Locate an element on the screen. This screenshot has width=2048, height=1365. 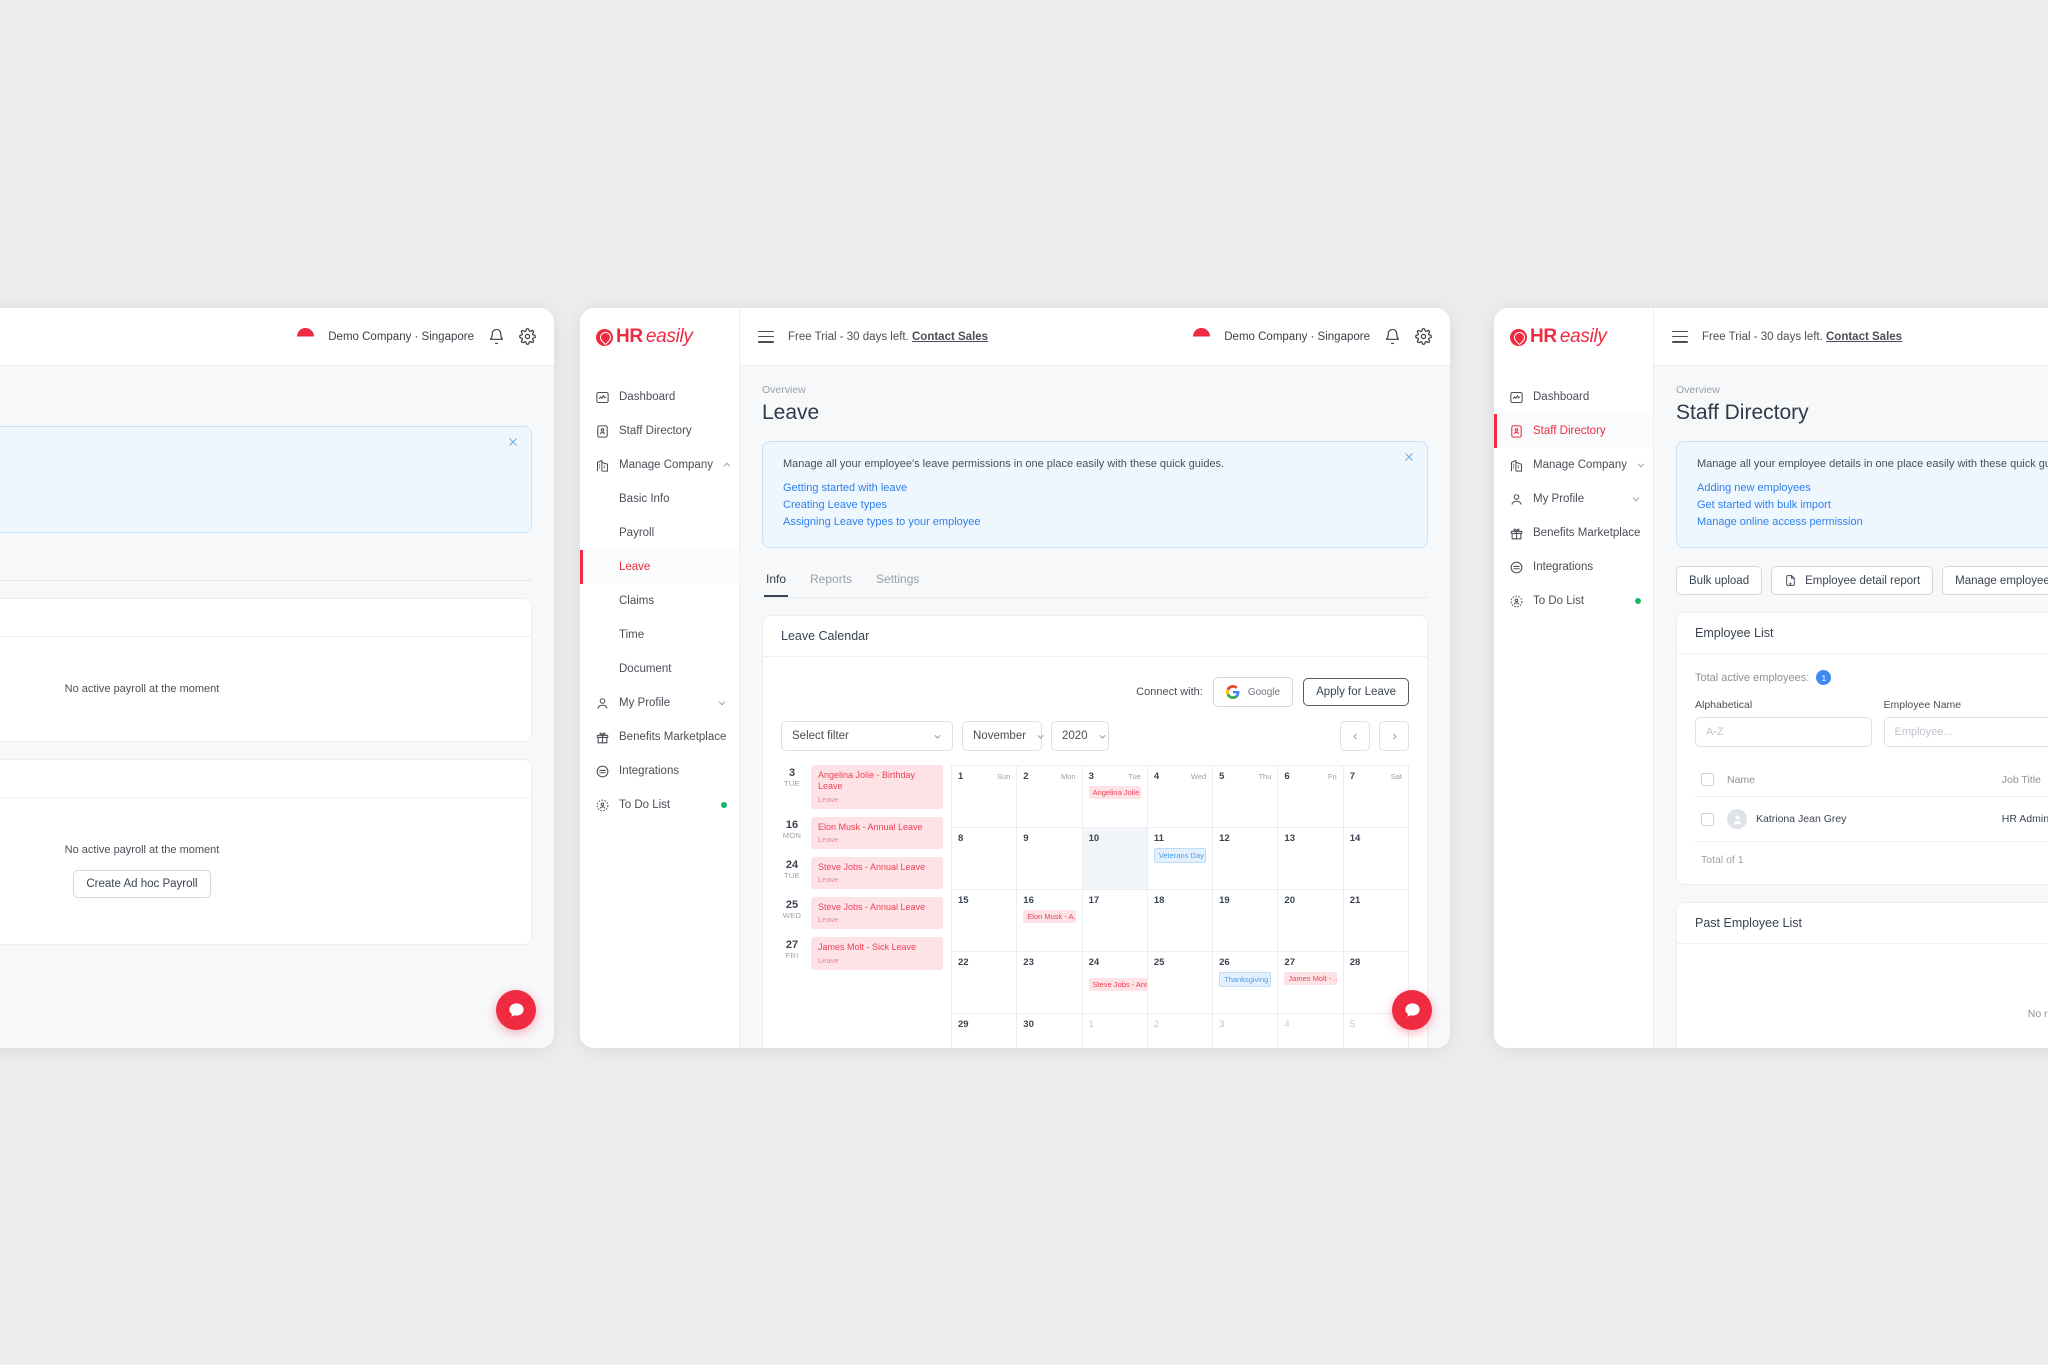
apply-for-leave-button: Apply for Leave is located at coordinates (1356, 692).